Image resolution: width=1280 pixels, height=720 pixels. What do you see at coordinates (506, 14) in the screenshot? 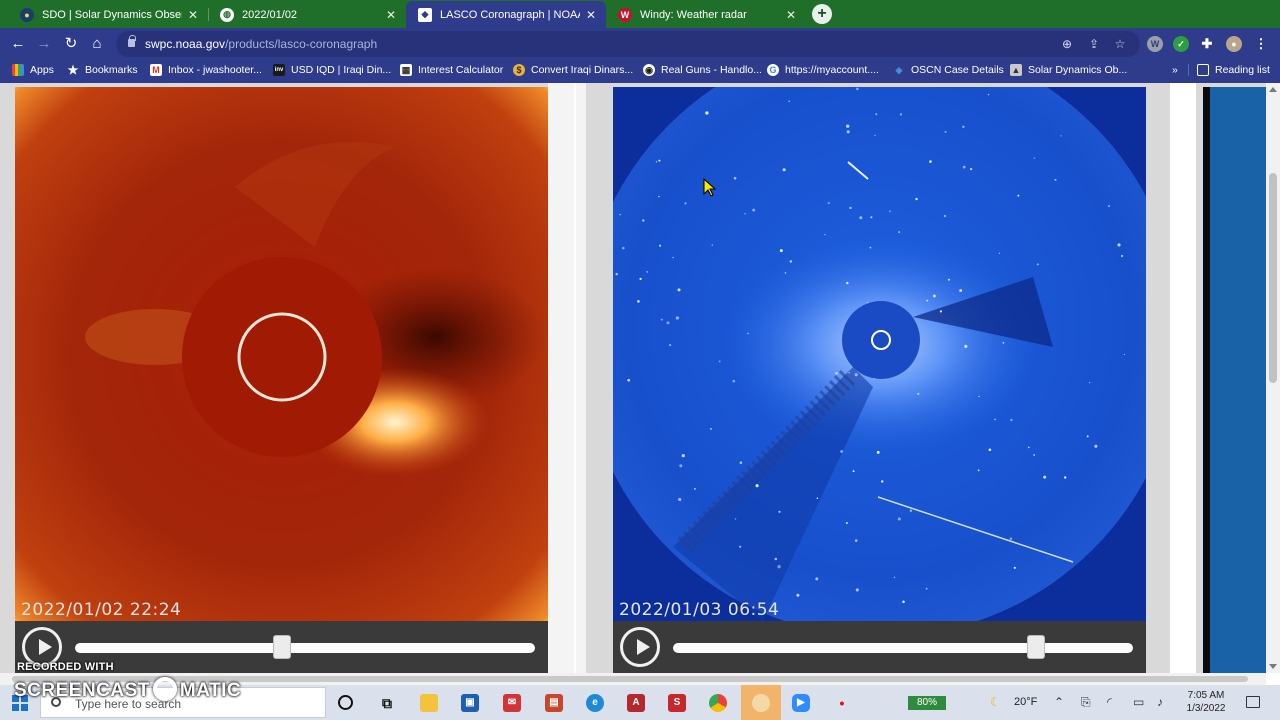
I see `tab-lasco: ◆ LASCO Coronagraph | NOAA / N ✕` at bounding box center [506, 14].